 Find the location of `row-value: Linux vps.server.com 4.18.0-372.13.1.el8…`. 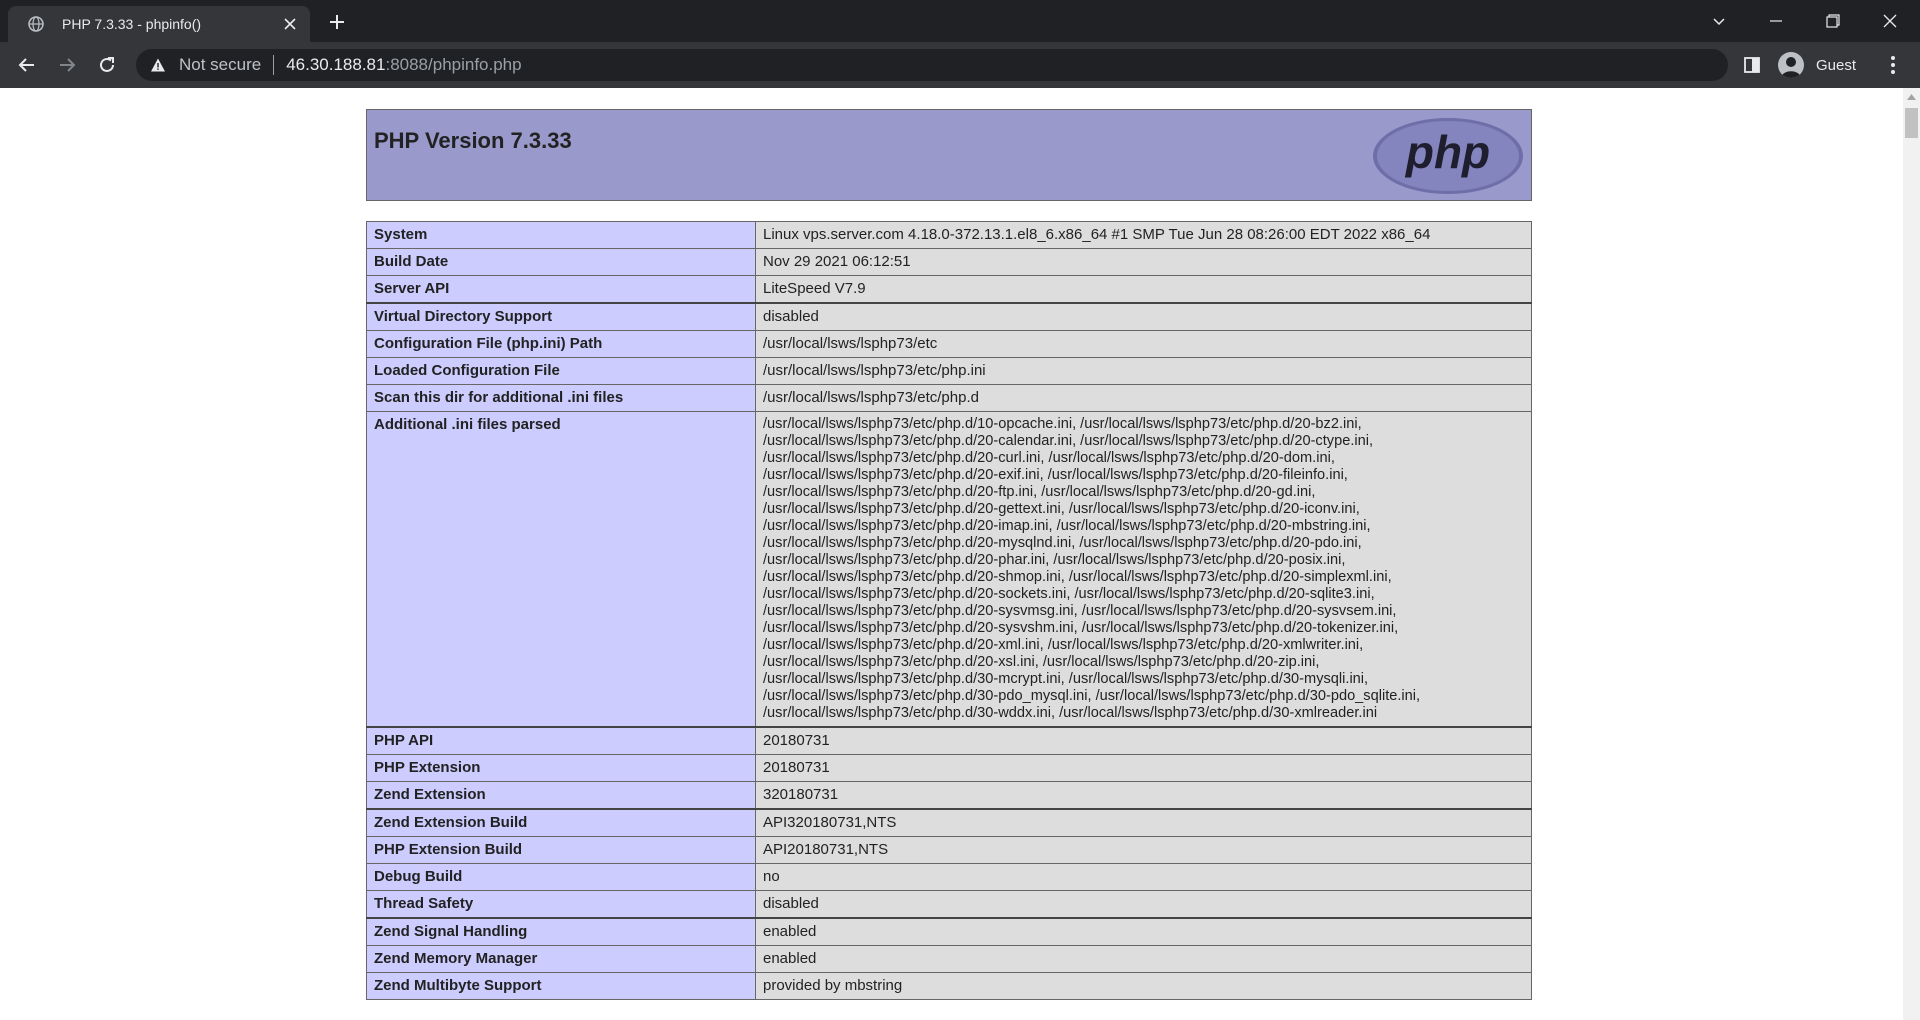

row-value: Linux vps.server.com 4.18.0-372.13.1.el8… is located at coordinates (1143, 235).